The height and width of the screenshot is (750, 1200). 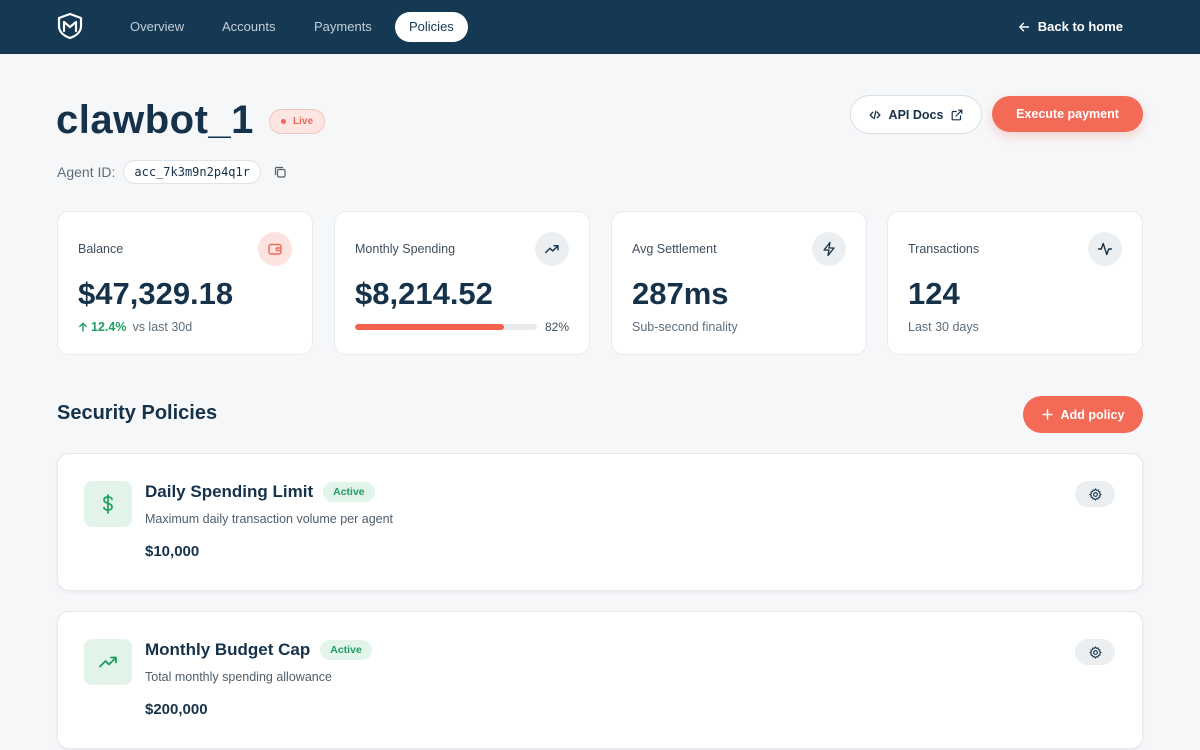 I want to click on avg-settlement-value: 287ms, so click(x=680, y=293).